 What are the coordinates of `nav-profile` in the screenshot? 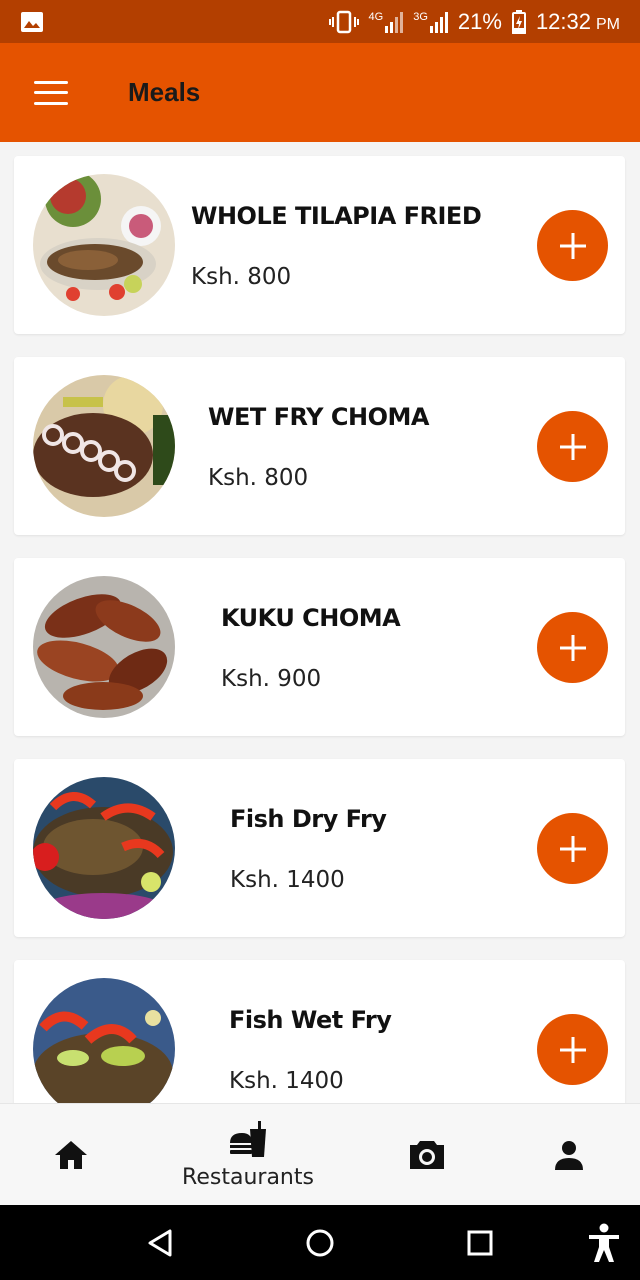 It's located at (569, 1155).